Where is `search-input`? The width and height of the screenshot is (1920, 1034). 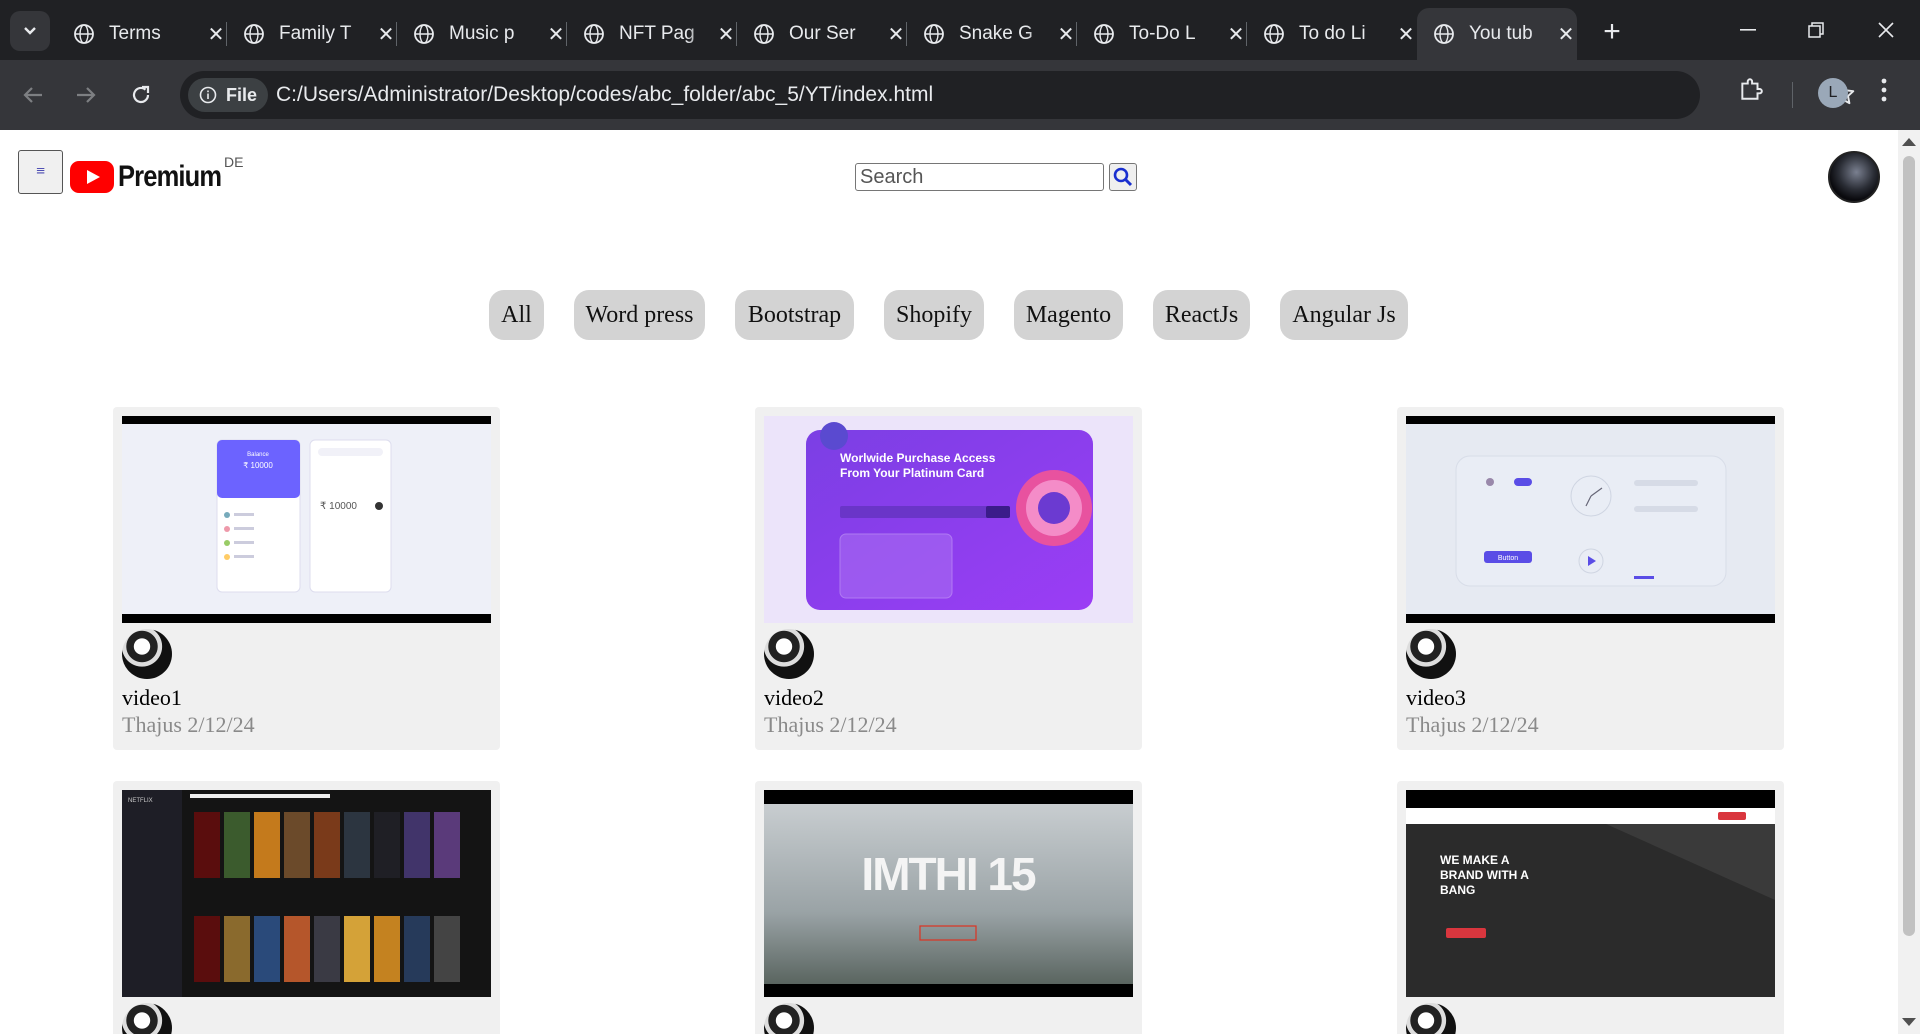
search-input is located at coordinates (979, 177).